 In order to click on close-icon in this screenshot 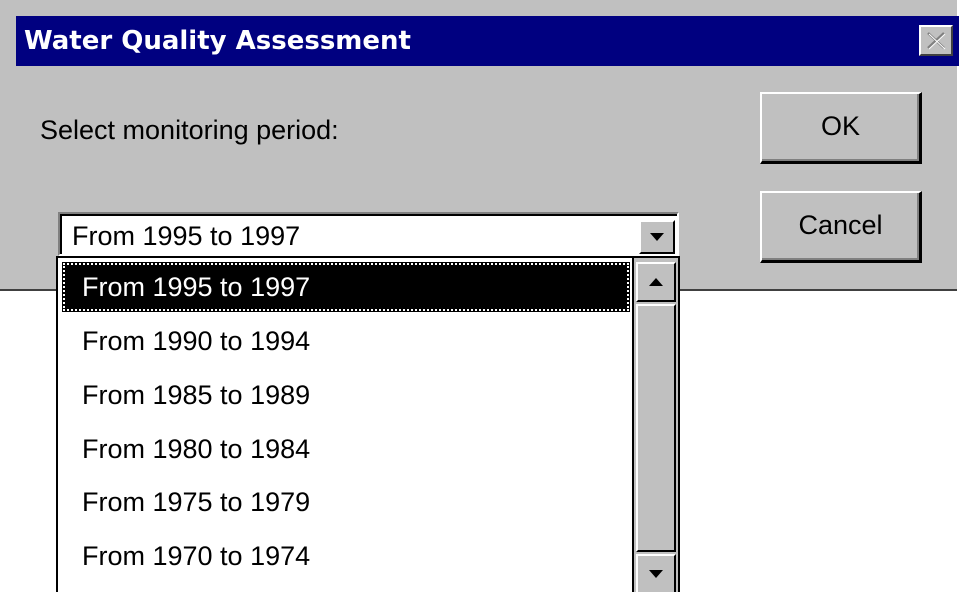, I will do `click(936, 41)`.